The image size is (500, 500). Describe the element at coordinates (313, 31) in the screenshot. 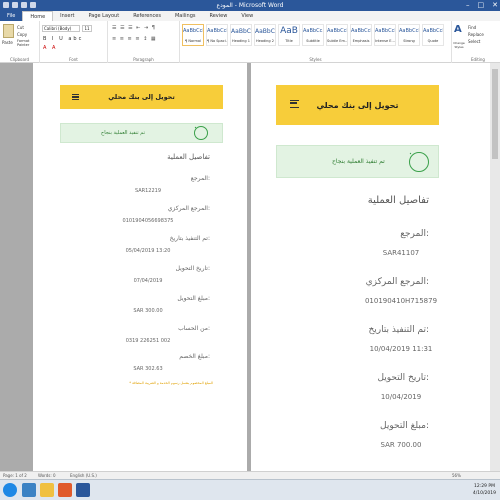

I see `style-preview: AaBbCc.` at that location.